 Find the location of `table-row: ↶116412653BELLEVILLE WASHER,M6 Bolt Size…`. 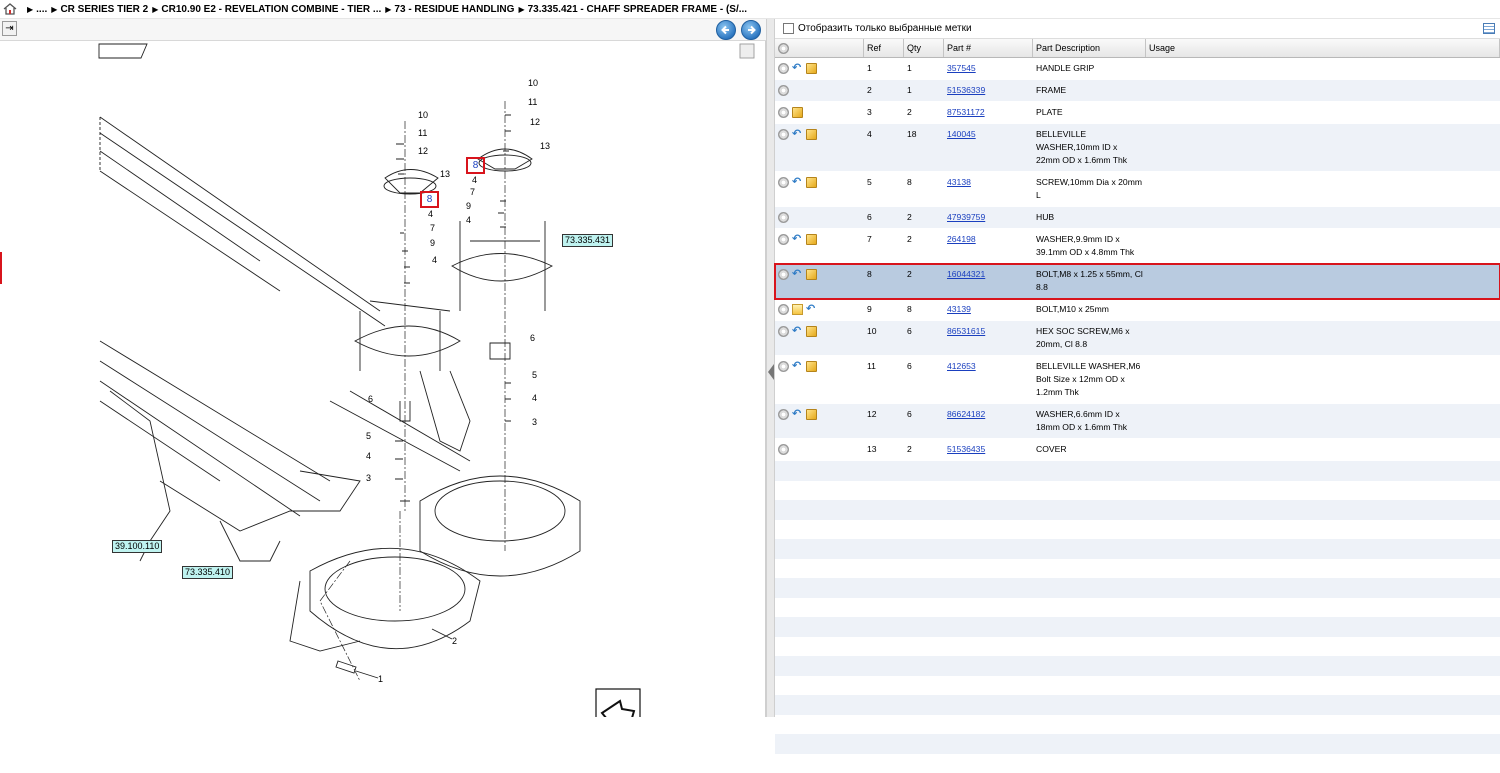

table-row: ↶116412653BELLEVILLE WASHER,M6 Bolt Size… is located at coordinates (1137, 380).